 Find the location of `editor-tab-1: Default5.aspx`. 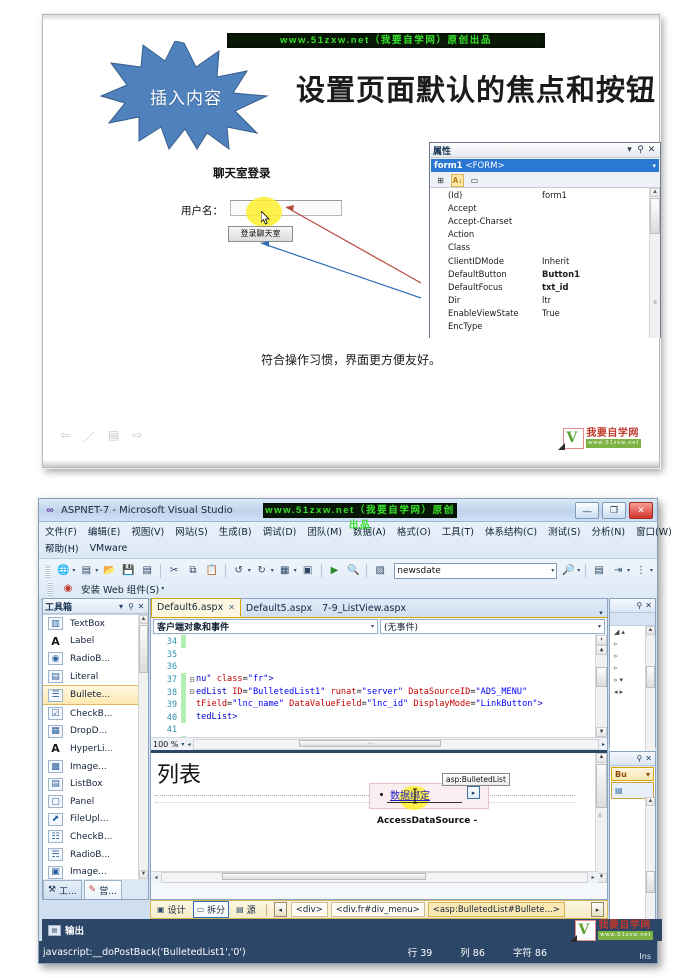

editor-tab-1: Default5.aspx is located at coordinates (279, 608).